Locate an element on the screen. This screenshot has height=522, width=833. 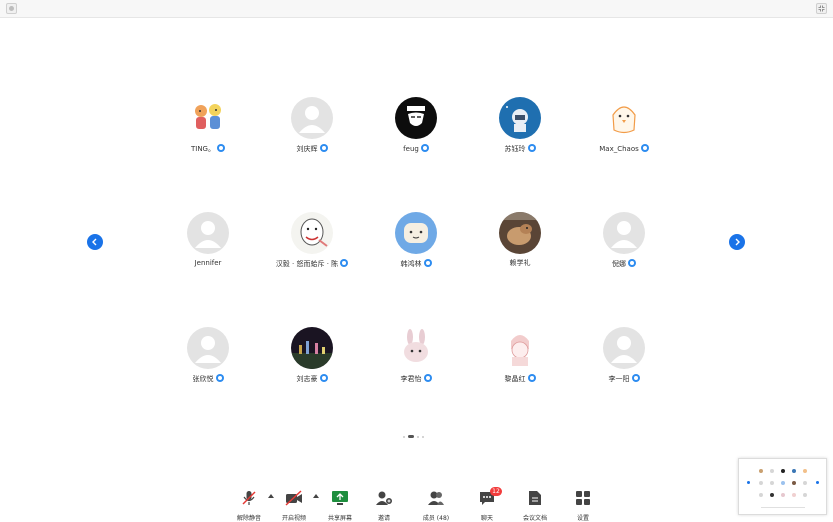
settings-button: 设置 is located at coordinates (583, 506).